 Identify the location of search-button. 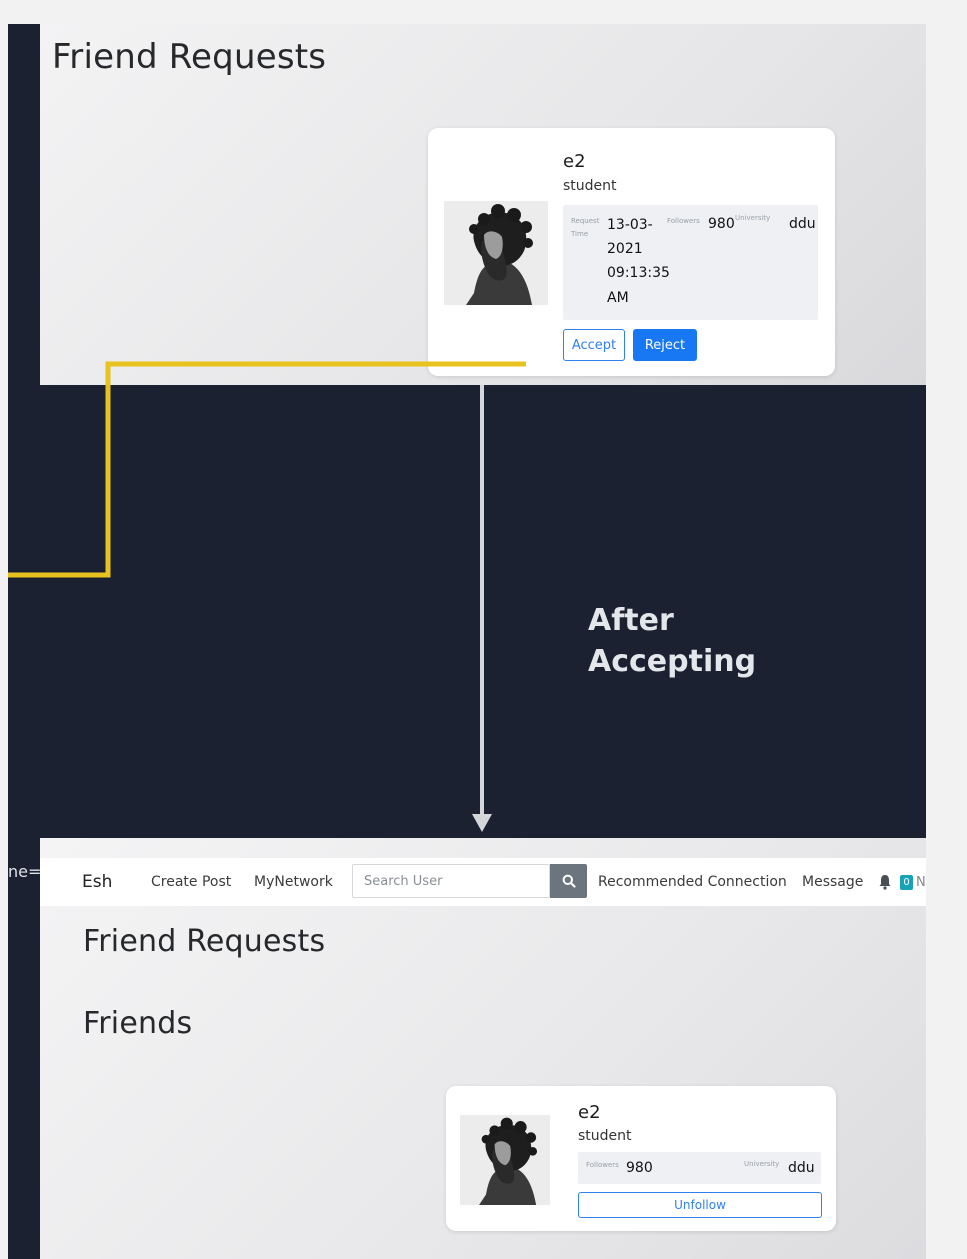
(568, 881).